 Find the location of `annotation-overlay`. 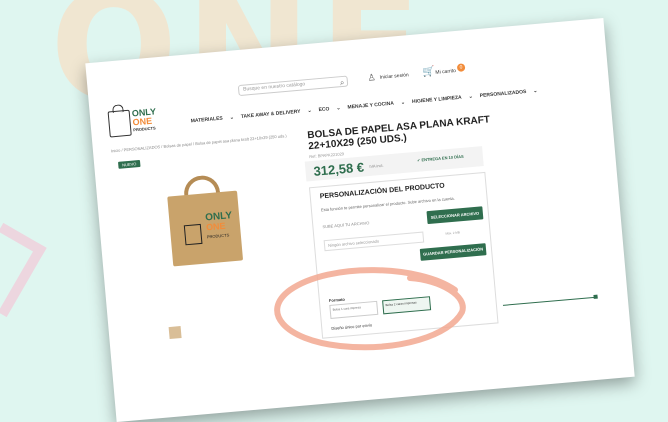

annotation-overlay is located at coordinates (370, 309).